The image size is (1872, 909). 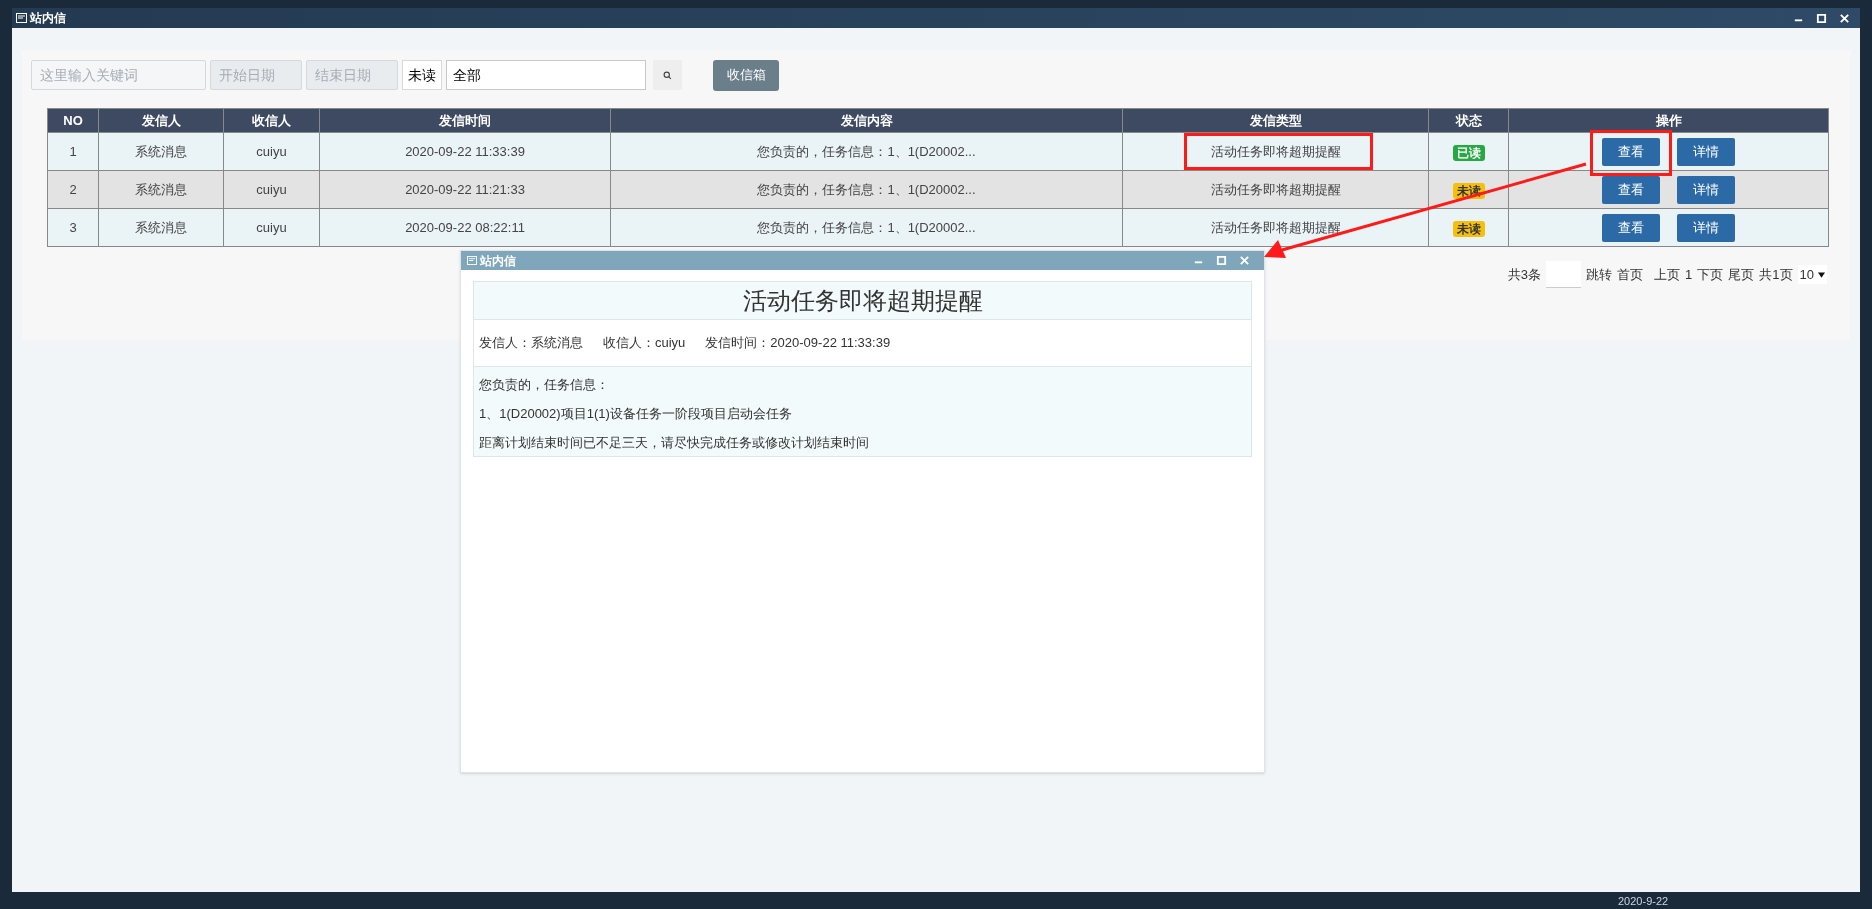 I want to click on table-cell: 1, so click(x=73, y=151).